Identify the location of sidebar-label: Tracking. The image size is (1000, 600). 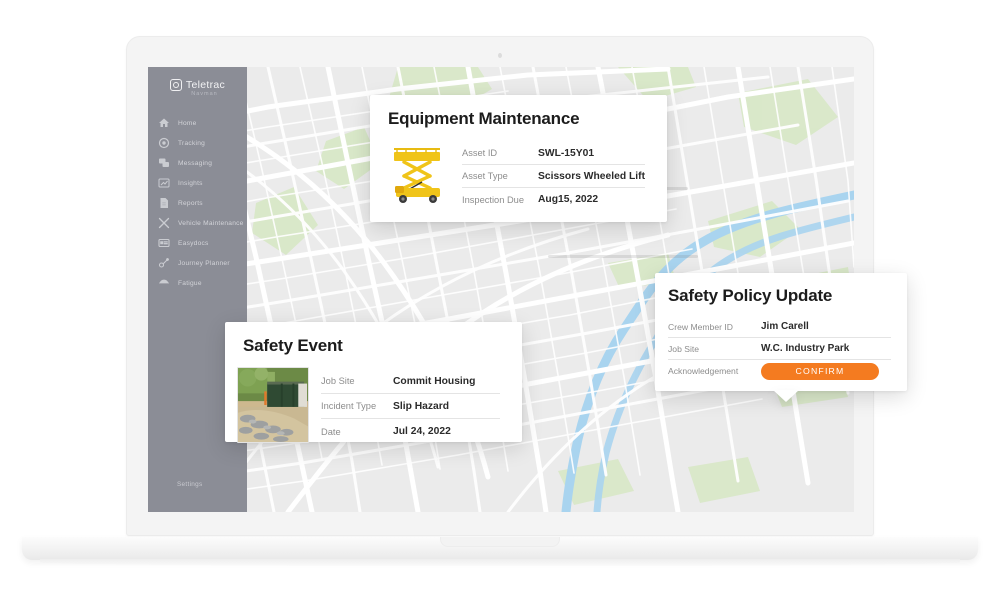
(192, 143).